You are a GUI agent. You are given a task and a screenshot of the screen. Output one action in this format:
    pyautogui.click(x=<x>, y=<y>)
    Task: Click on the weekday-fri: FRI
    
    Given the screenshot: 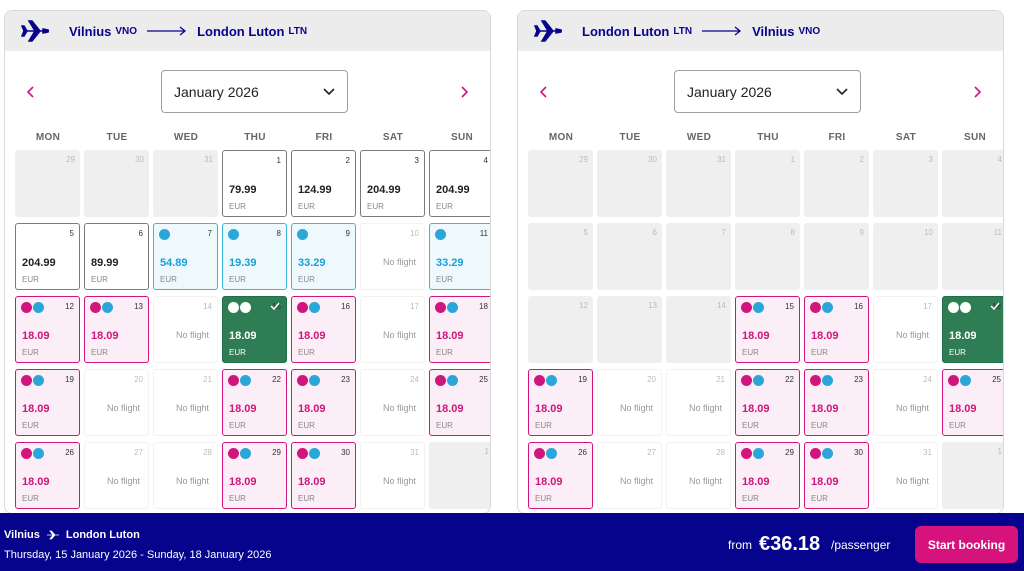 What is the action you would take?
    pyautogui.click(x=324, y=137)
    